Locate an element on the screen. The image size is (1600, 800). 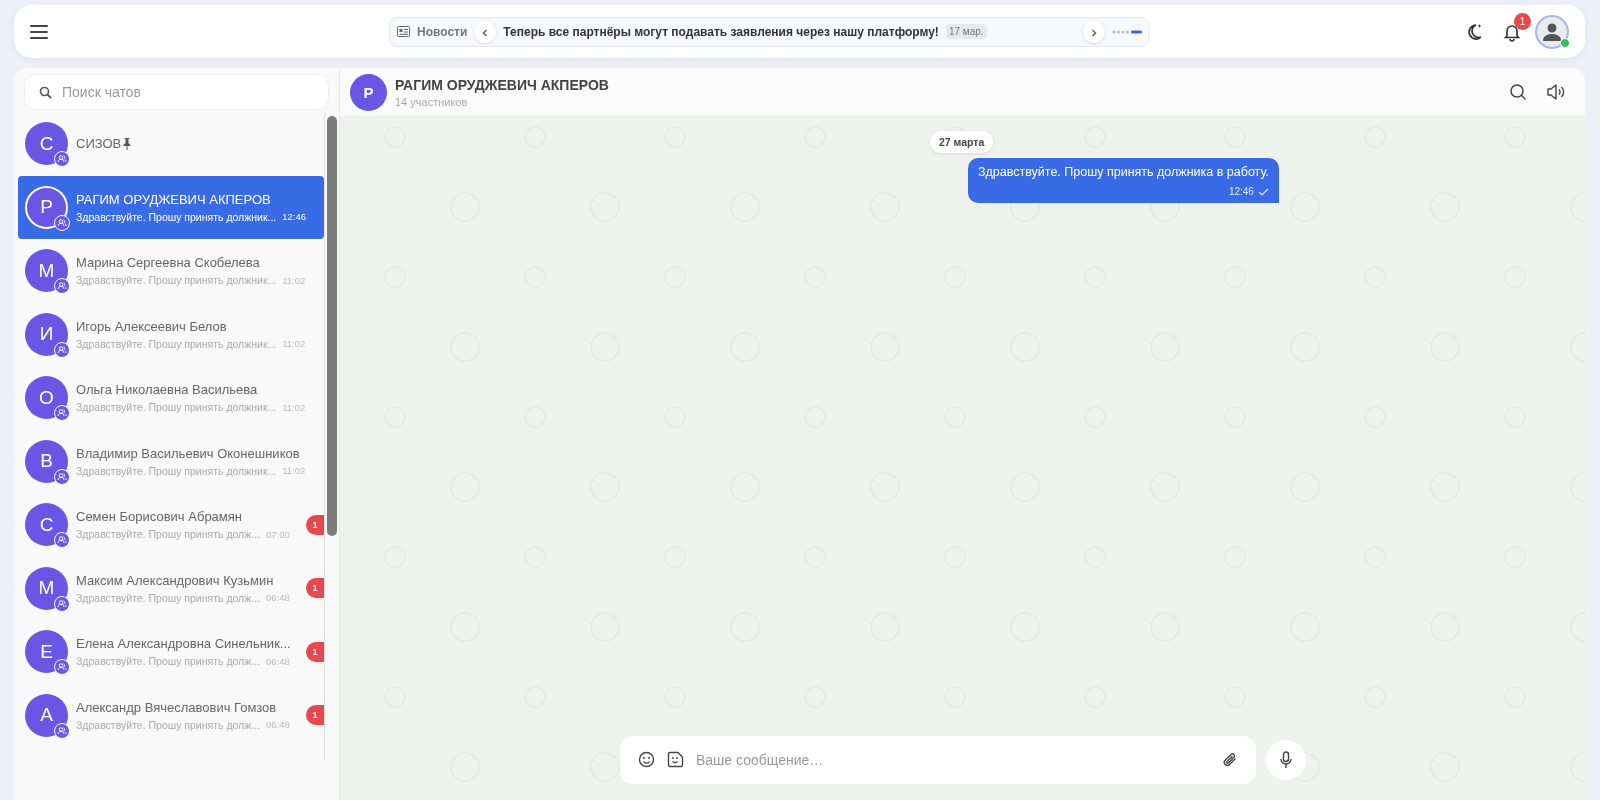
chat-list-item: С Семен Борисович Абрамян Здравствуйте. Прошу принять долж... 07:00 1 is located at coordinates (171, 525).